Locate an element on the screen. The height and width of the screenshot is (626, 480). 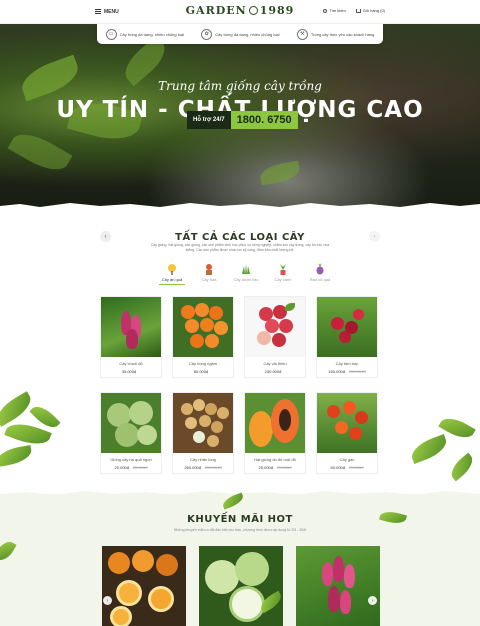
torn-edge-divider is located at coordinates (240, 206).